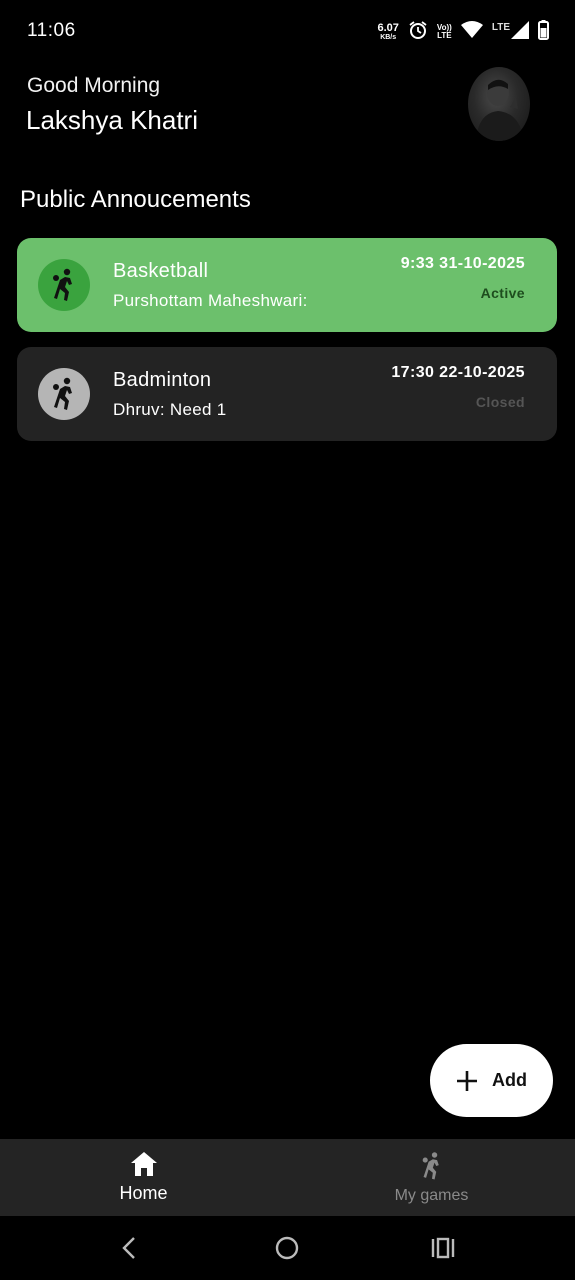 This screenshot has width=575, height=1280. I want to click on status-bar: 11:06 6.07 KB/s Vo)) LTE LTE, so click(287, 32).